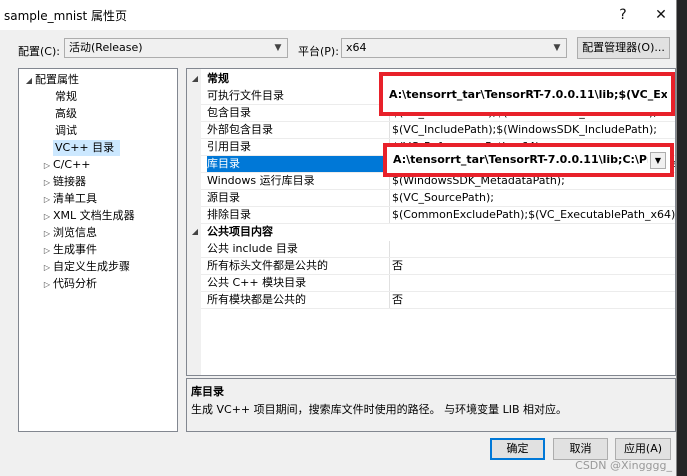  Describe the element at coordinates (297, 164) in the screenshot. I see `row-name: 库目录` at that location.